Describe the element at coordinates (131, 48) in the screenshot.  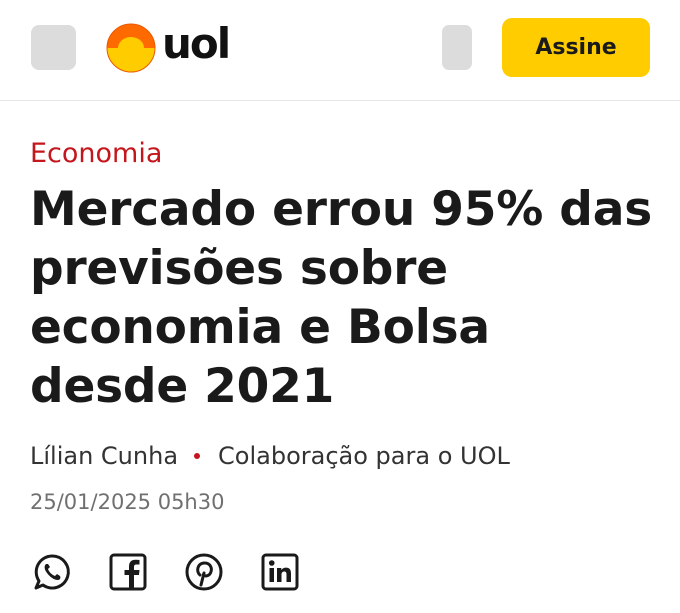
I see `uol-logo-mark` at that location.